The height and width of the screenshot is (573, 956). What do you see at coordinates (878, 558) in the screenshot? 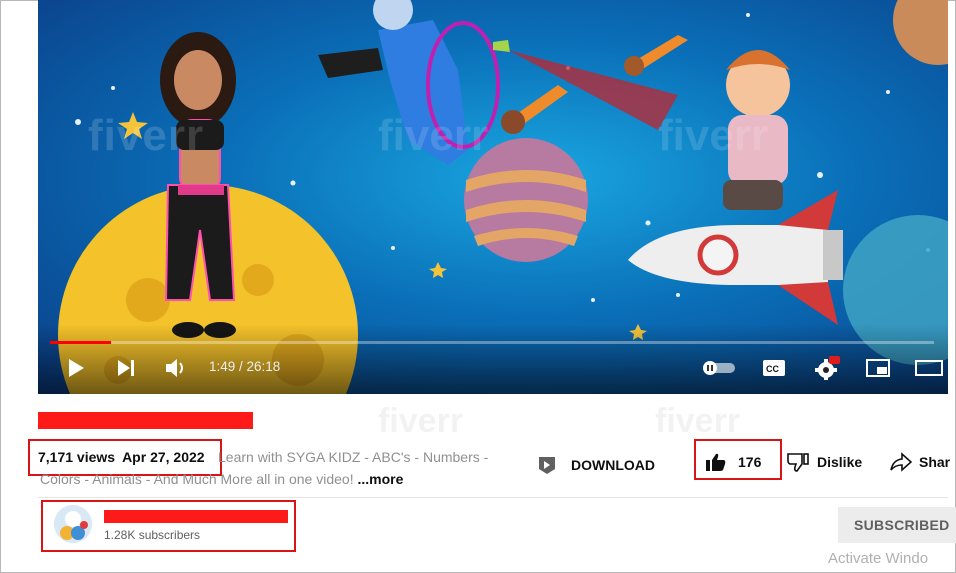
I see `activate-windows-watermark: Activate Windo` at bounding box center [878, 558].